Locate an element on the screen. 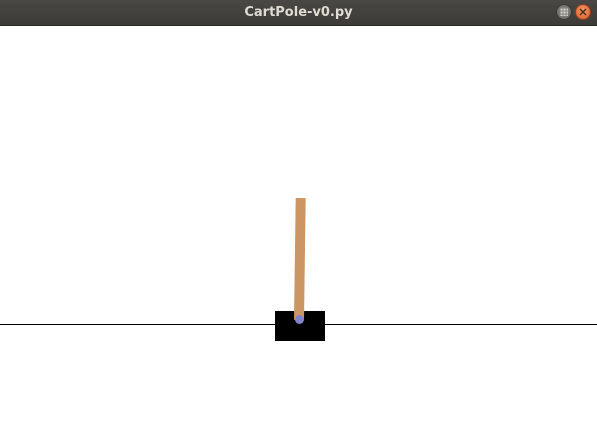  axle is located at coordinates (299, 319).